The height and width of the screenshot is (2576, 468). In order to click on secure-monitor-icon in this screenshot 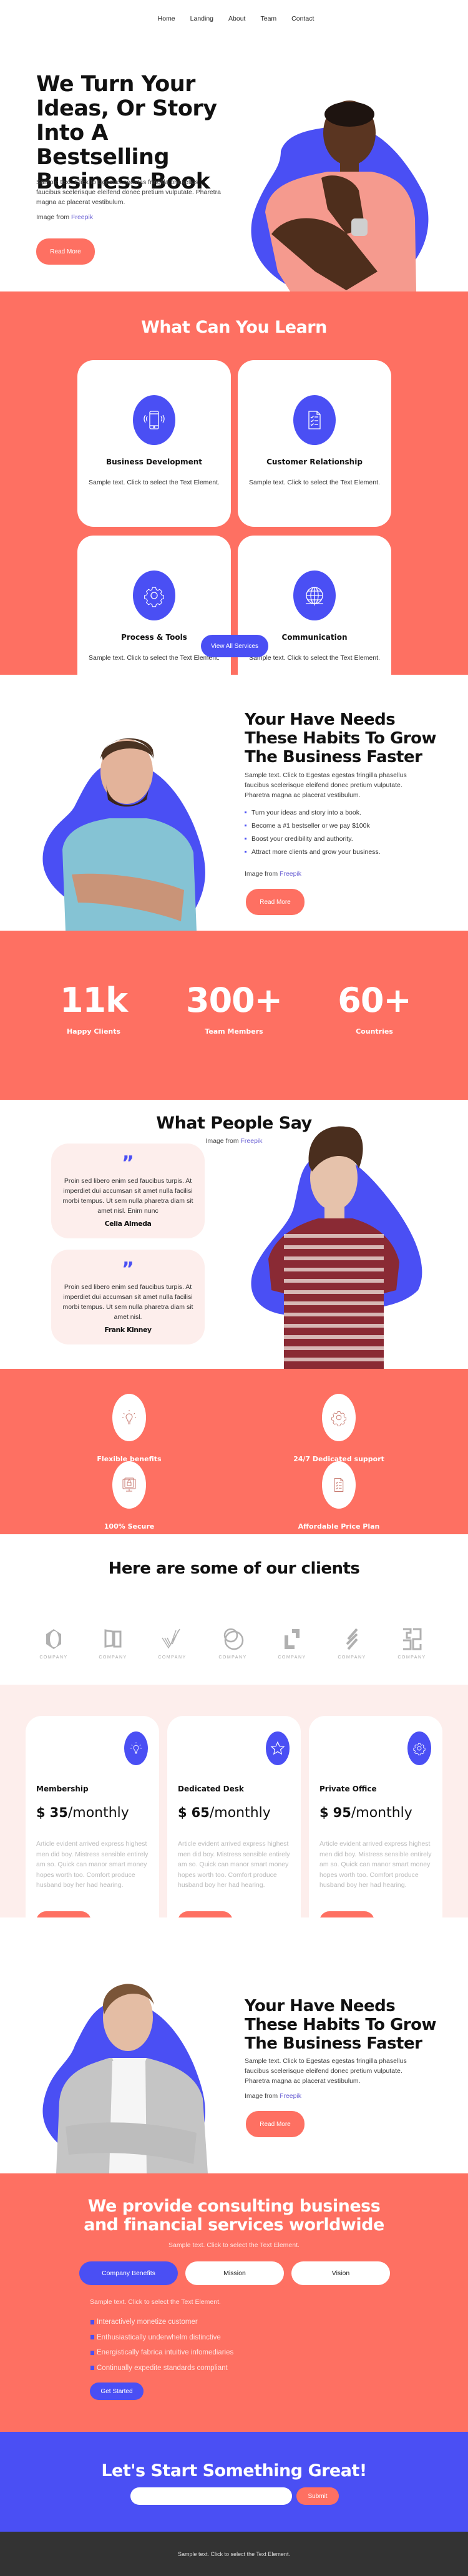, I will do `click(129, 1485)`.